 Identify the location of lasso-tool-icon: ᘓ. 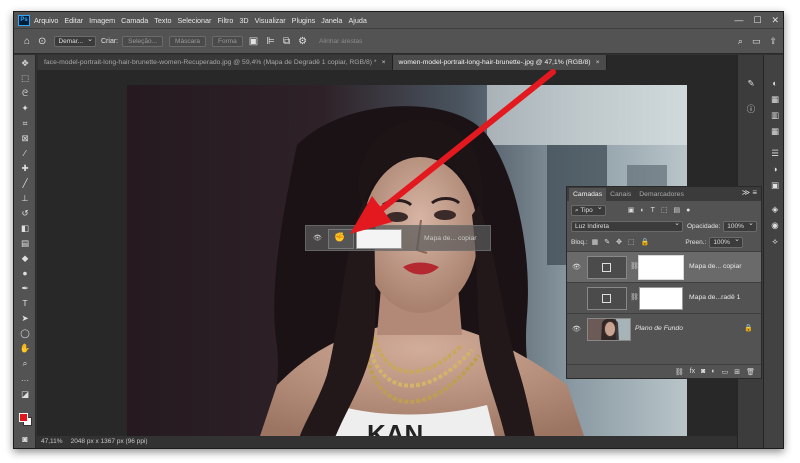
(25, 93).